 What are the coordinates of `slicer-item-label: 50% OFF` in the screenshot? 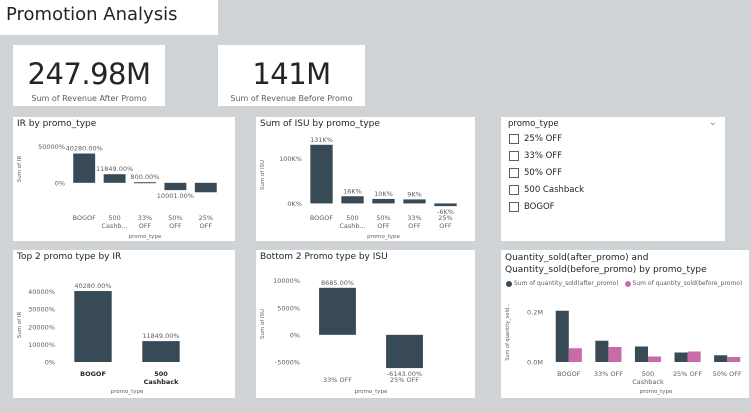 It's located at (543, 173).